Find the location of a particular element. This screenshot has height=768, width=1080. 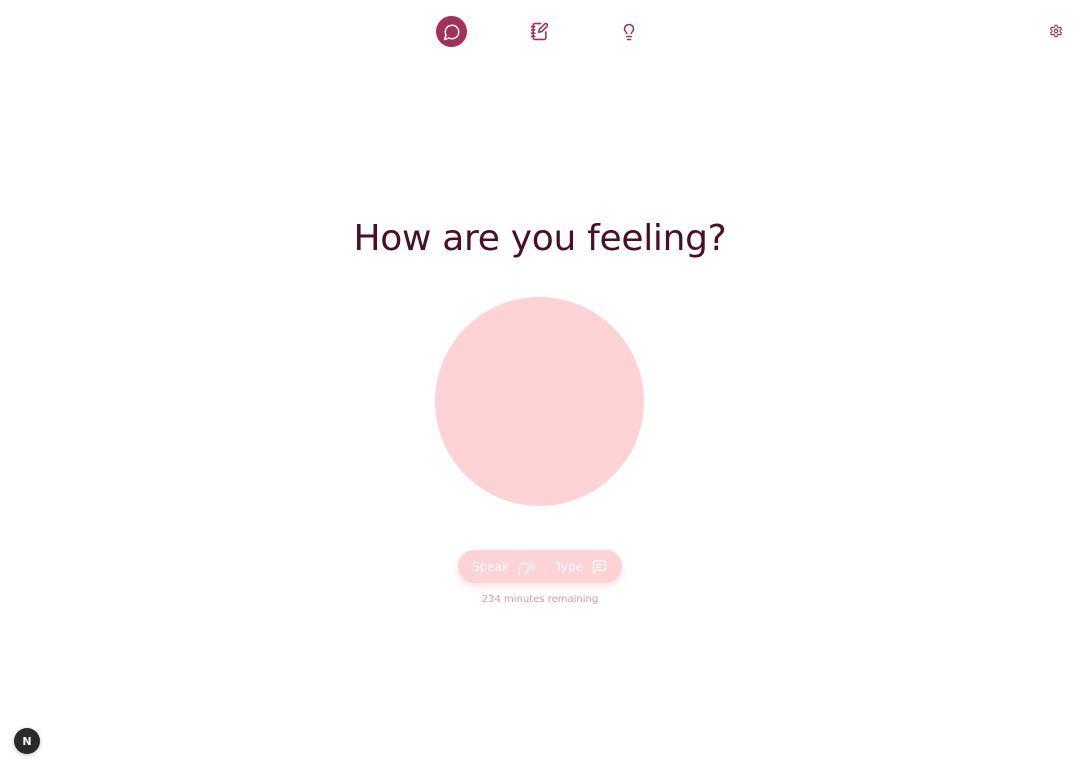

top-nav is located at coordinates (540, 31).